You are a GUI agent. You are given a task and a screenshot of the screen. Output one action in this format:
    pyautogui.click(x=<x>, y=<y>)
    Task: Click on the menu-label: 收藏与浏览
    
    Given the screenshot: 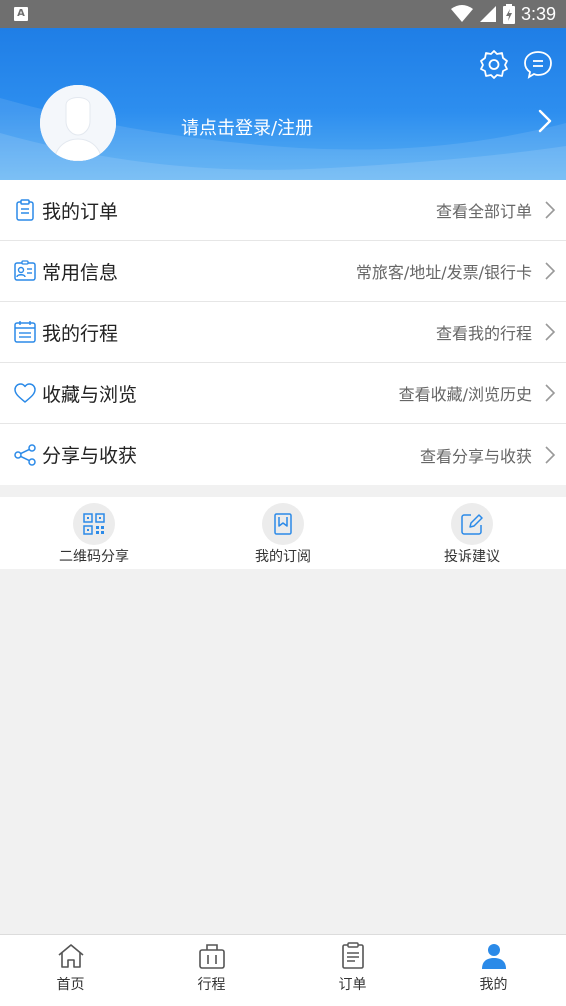 What is the action you would take?
    pyautogui.click(x=90, y=394)
    